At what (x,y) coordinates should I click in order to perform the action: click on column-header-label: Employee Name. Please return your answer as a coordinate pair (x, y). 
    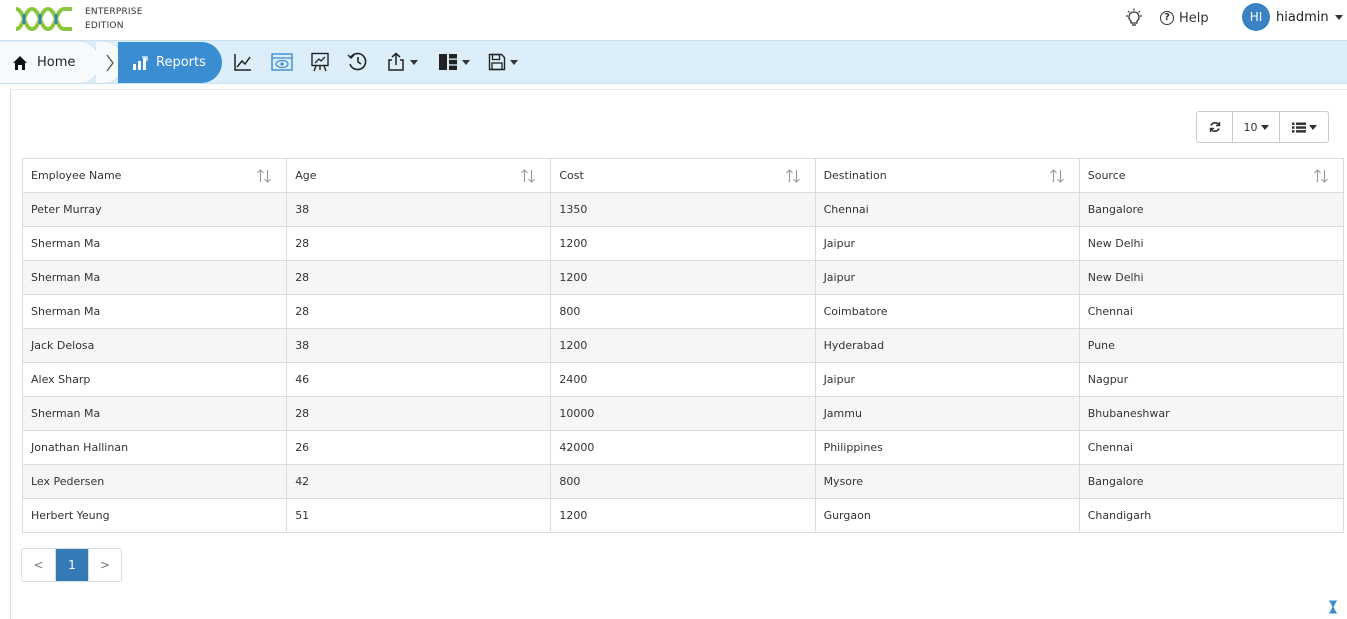
    Looking at the image, I should click on (76, 175).